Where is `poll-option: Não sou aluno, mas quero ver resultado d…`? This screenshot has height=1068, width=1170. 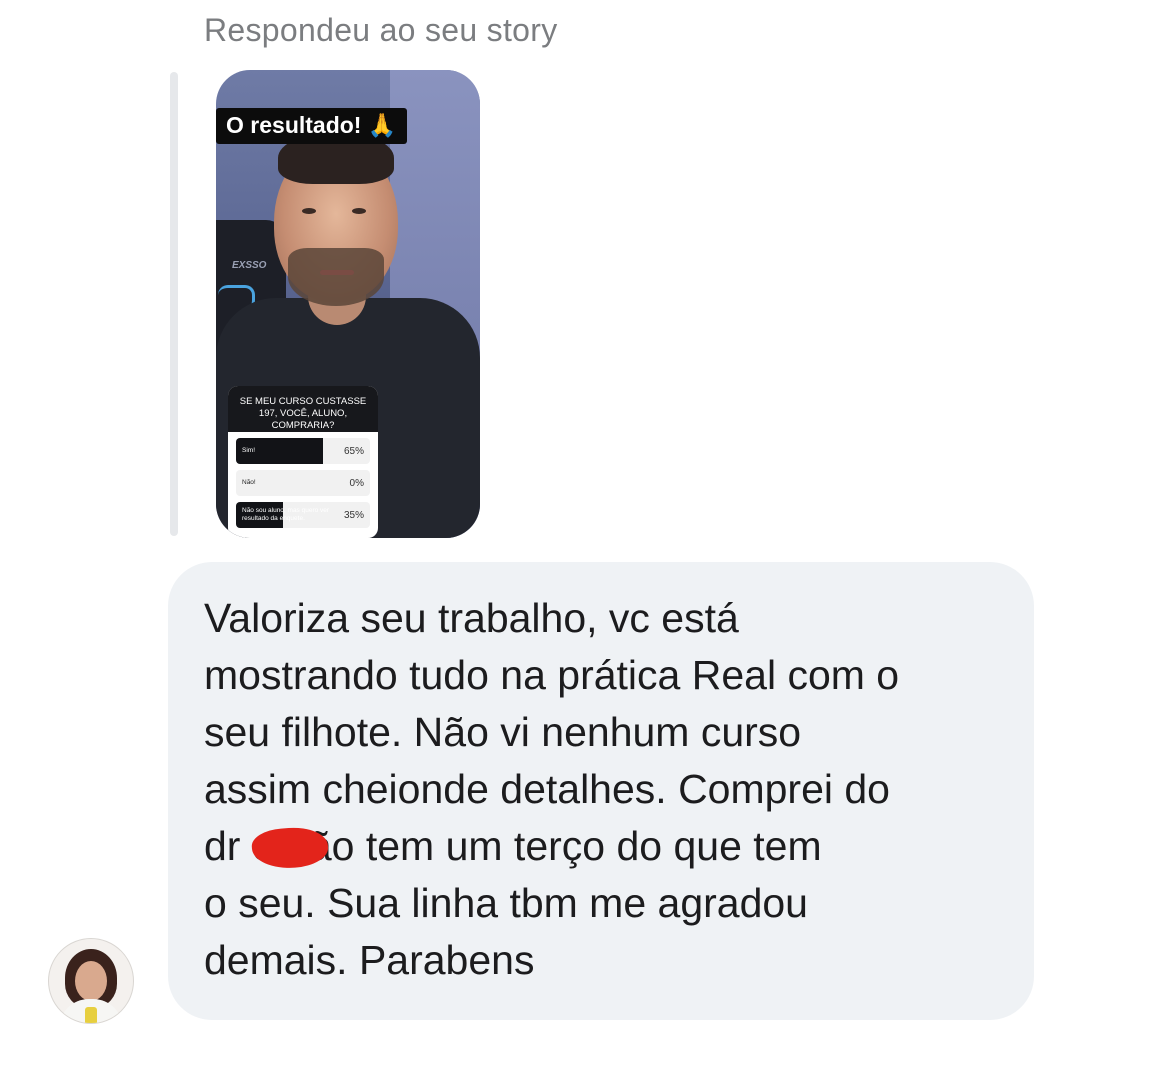
poll-option: Não sou aluno, mas quero ver resultado d… is located at coordinates (303, 515).